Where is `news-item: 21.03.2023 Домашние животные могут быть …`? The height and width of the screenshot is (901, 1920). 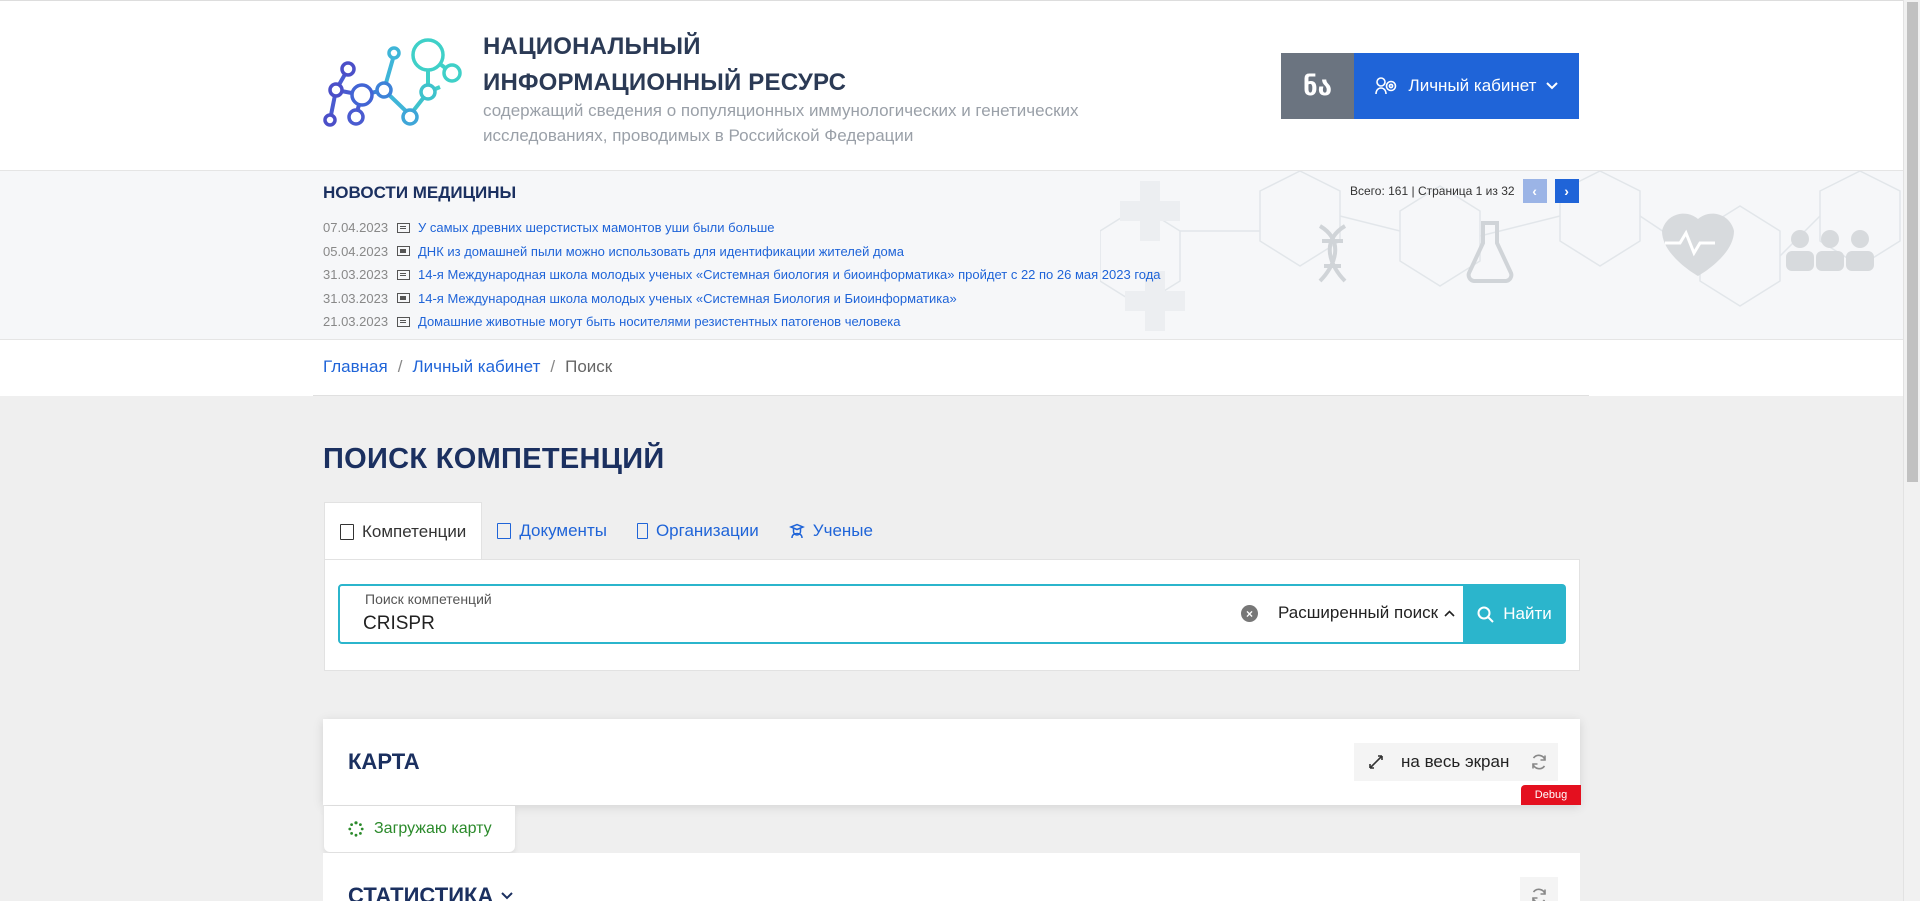 news-item: 21.03.2023 Домашние животные могут быть … is located at coordinates (742, 322).